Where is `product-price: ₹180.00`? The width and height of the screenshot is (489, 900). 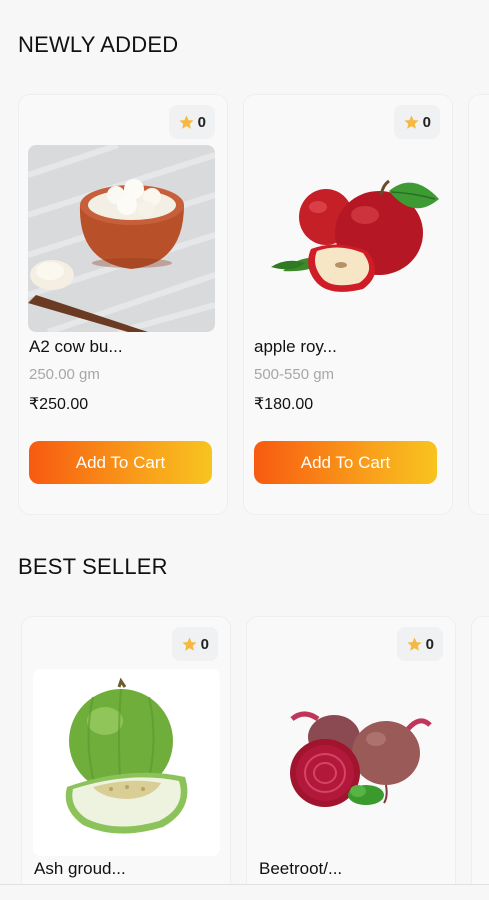
product-price: ₹180.00 is located at coordinates (284, 404).